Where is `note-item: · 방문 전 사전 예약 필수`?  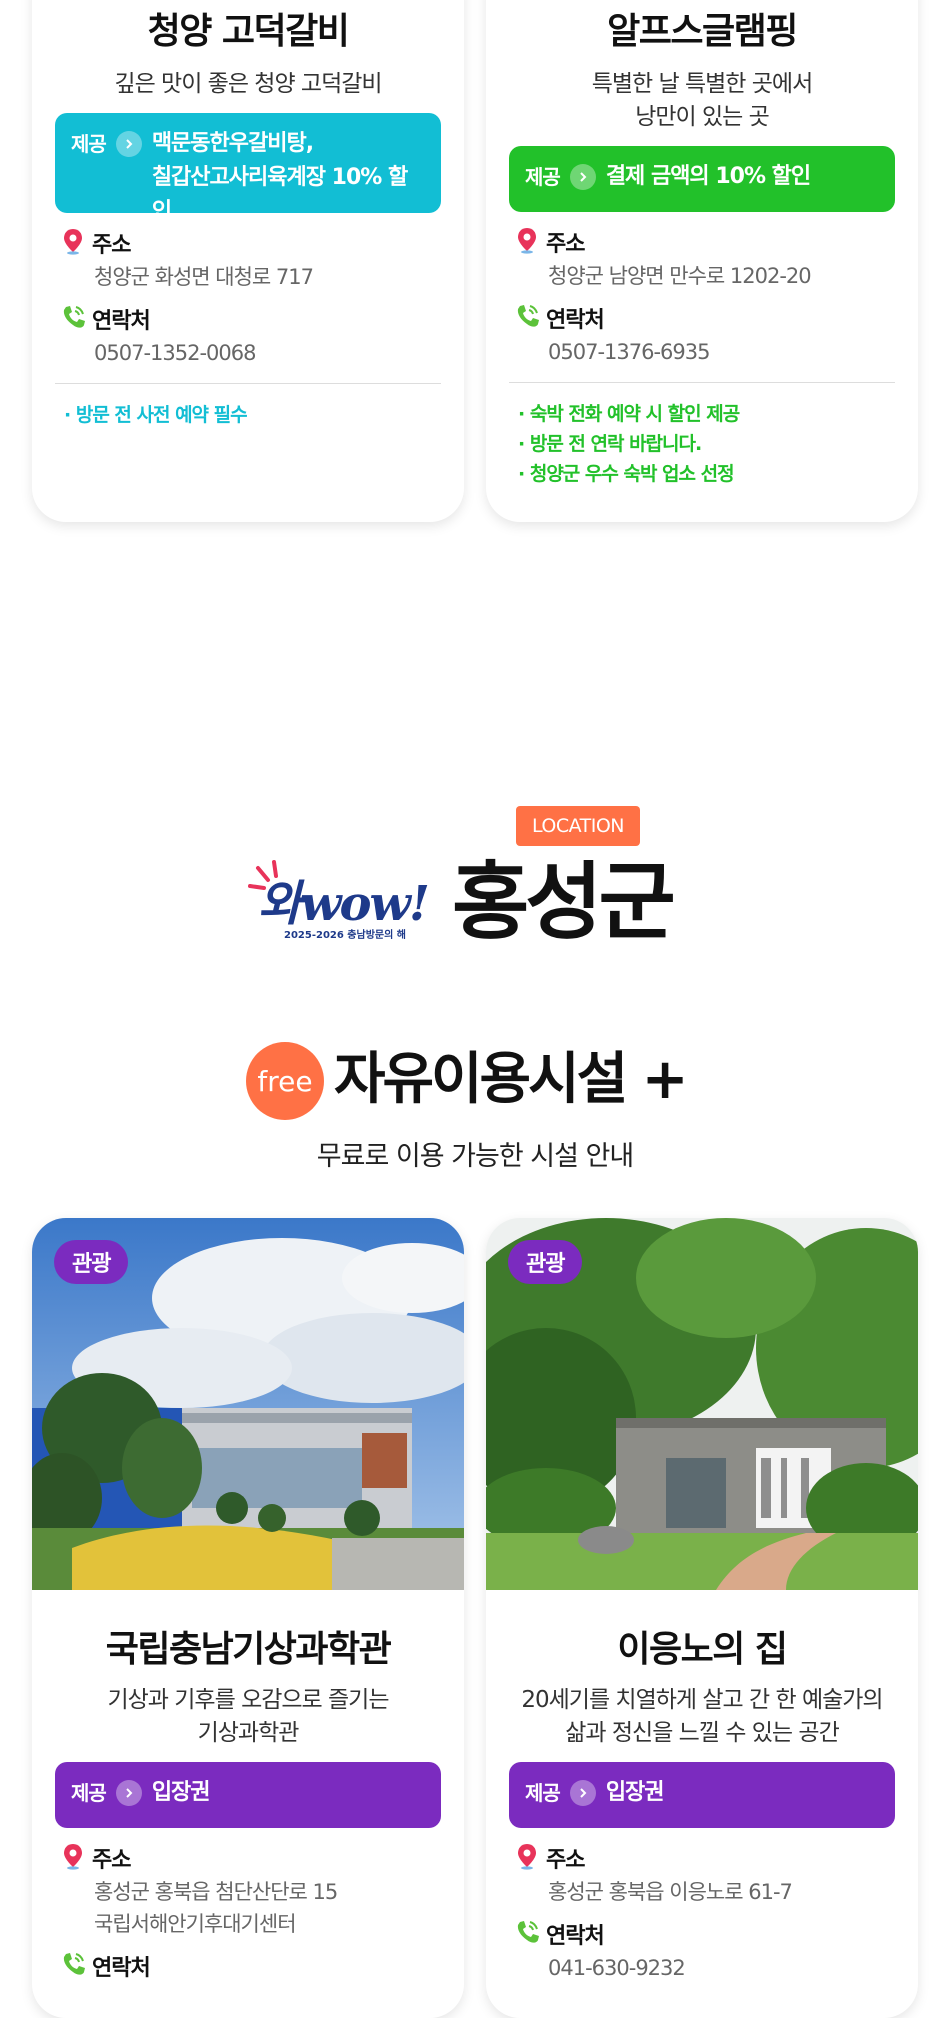 note-item: · 방문 전 사전 예약 필수 is located at coordinates (156, 415).